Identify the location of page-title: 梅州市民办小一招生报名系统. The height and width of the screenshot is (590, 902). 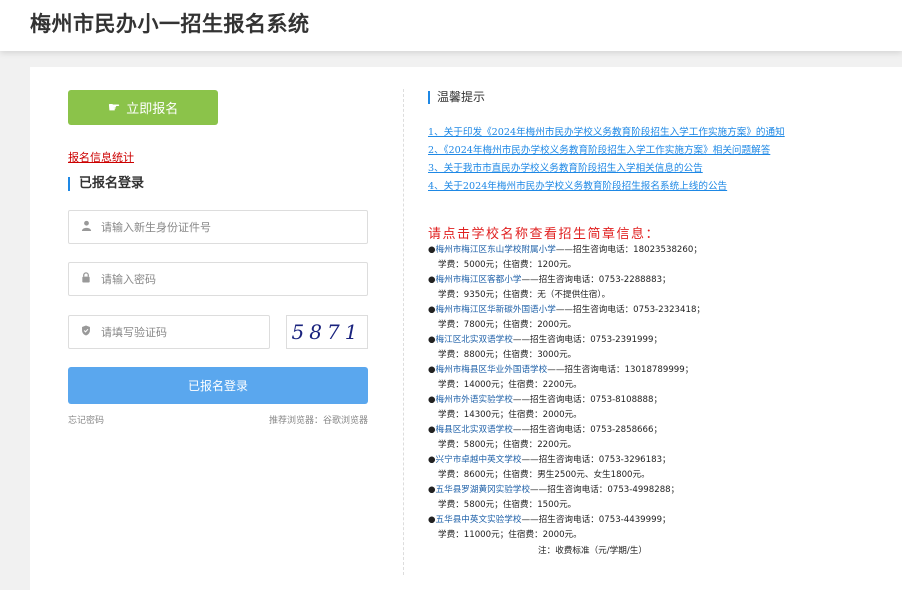
(170, 24).